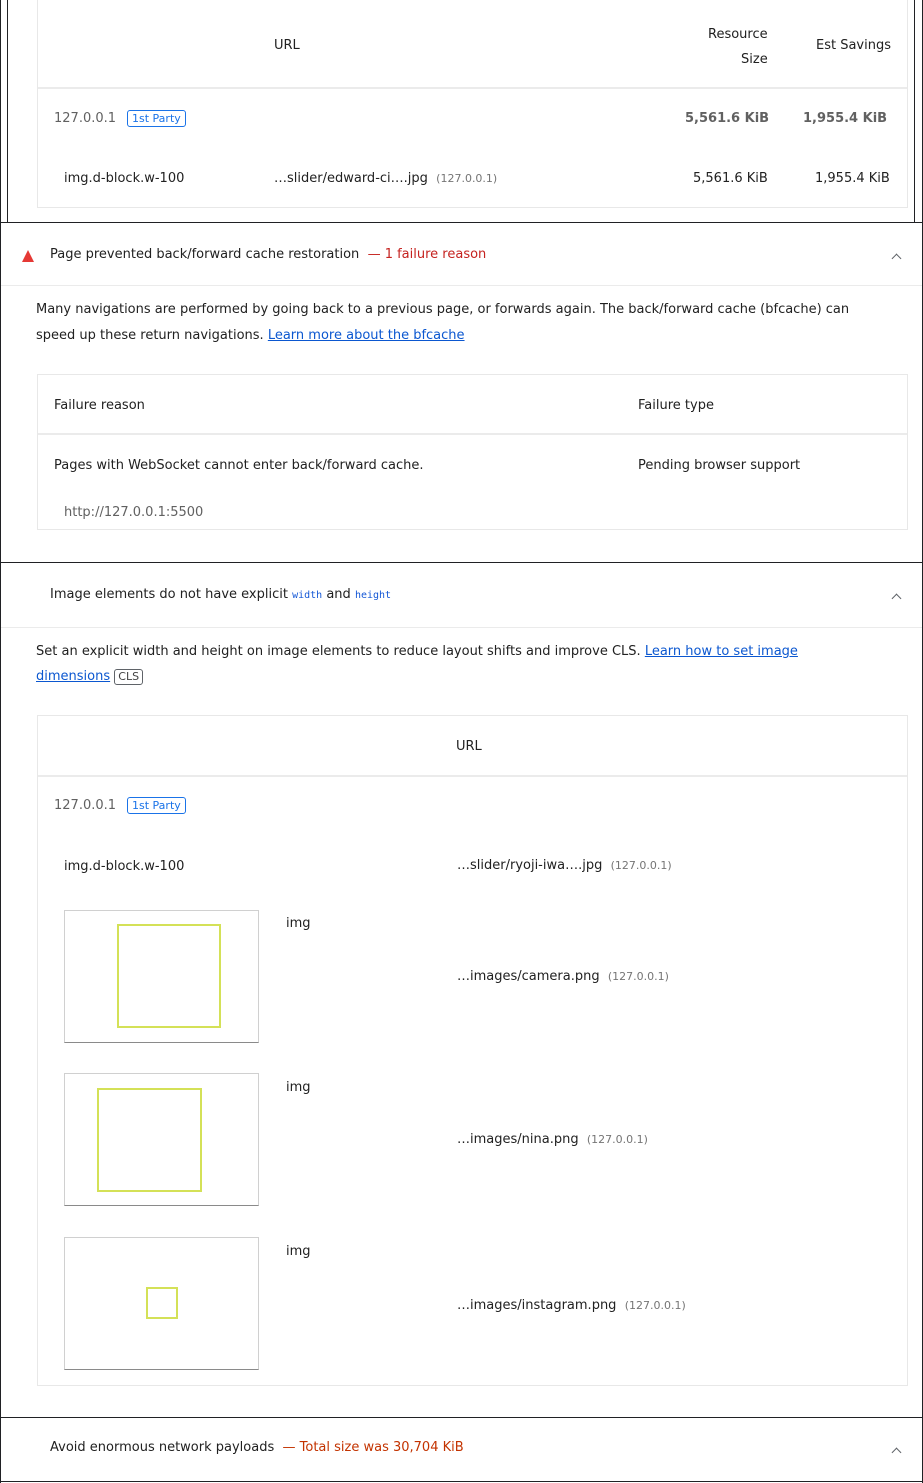 The image size is (923, 1483). Describe the element at coordinates (73, 676) in the screenshot. I see `unsized-learn-more-link-2: dimensions` at that location.